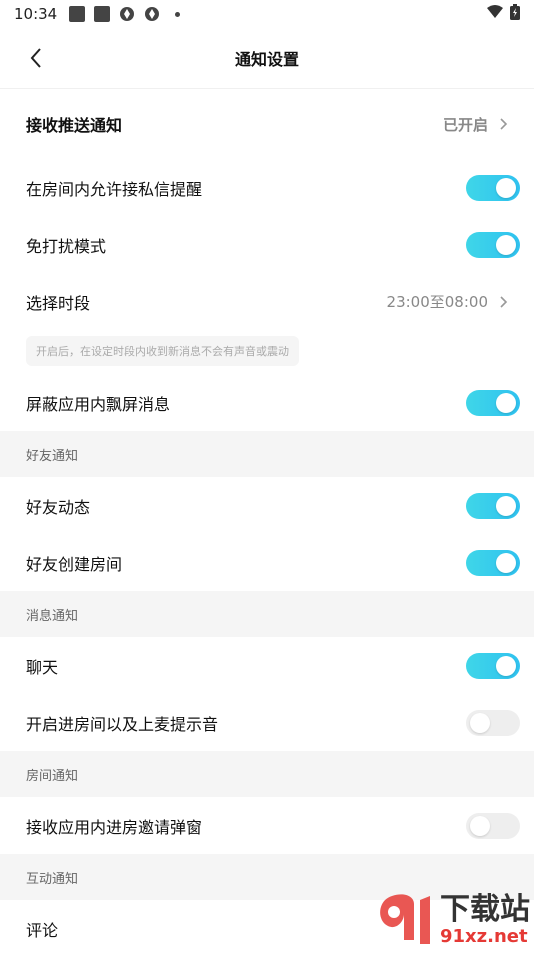 This screenshot has width=534, height=957. What do you see at coordinates (36, 14) in the screenshot?
I see `status-time: 10:34` at bounding box center [36, 14].